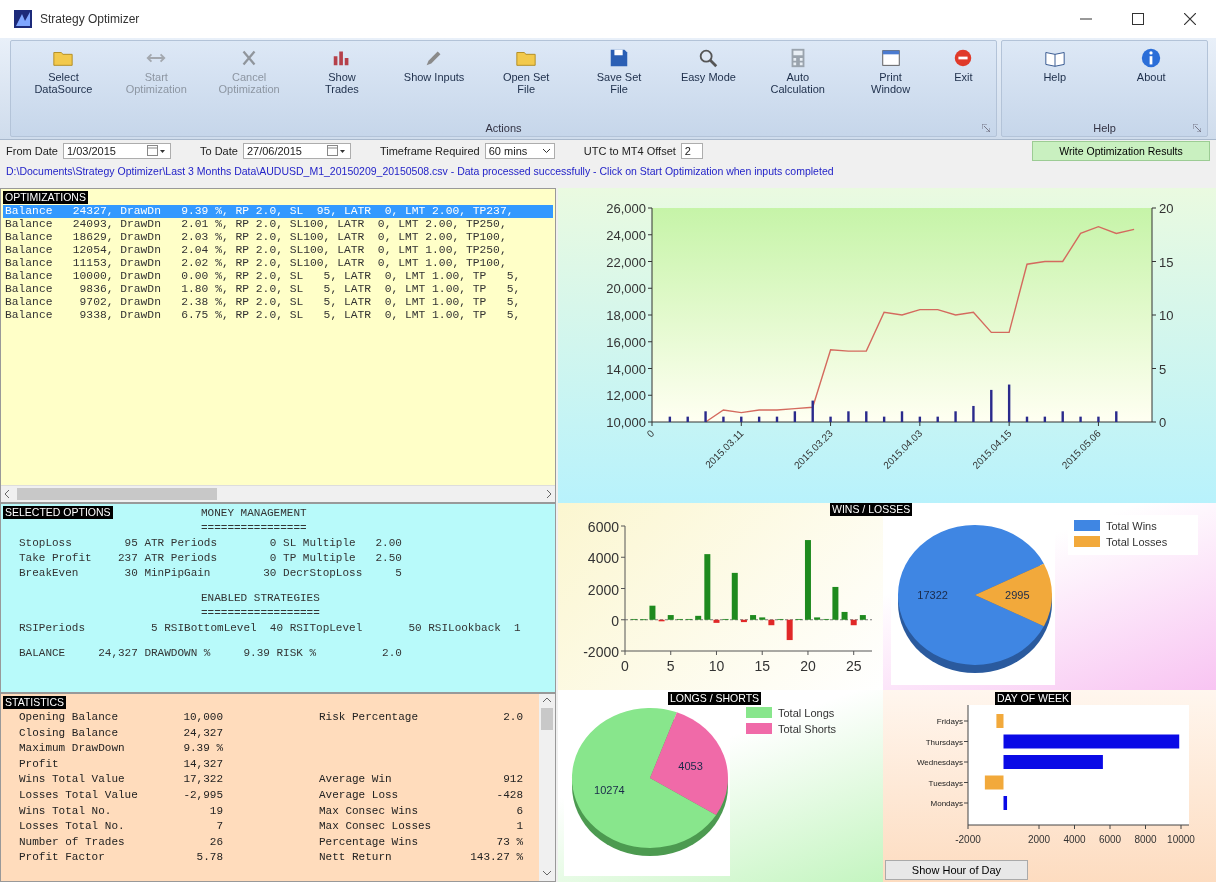 This screenshot has width=1216, height=882. What do you see at coordinates (359, 795) in the screenshot?
I see `stat-label: Average Loss` at bounding box center [359, 795].